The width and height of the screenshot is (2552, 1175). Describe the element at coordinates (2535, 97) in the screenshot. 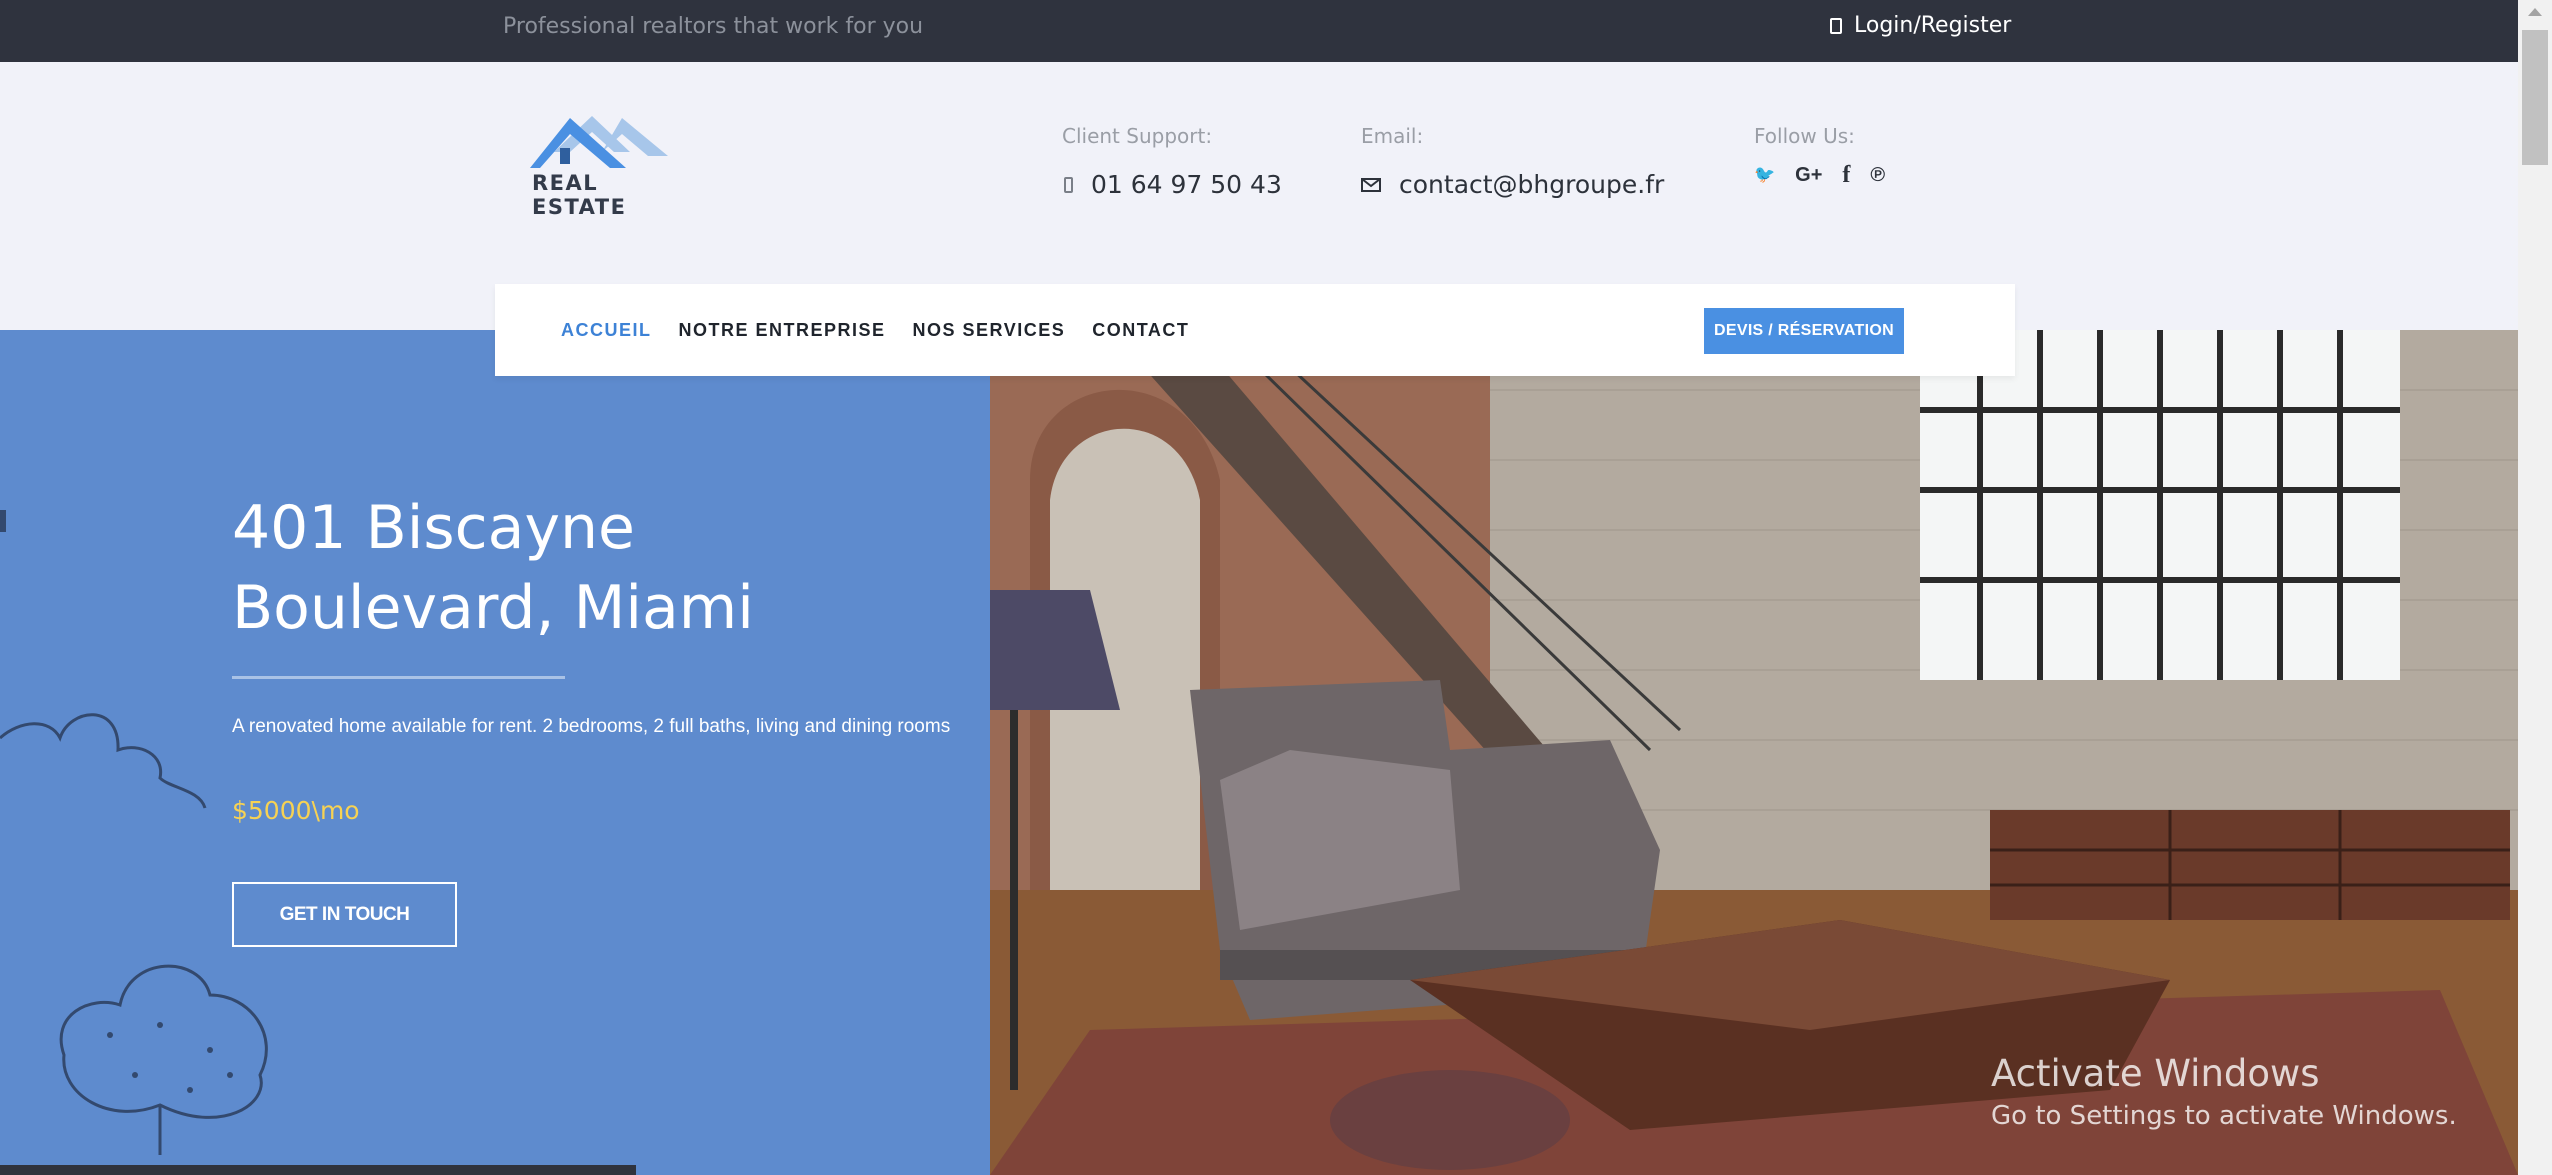

I see `scrollbar-thumb` at that location.